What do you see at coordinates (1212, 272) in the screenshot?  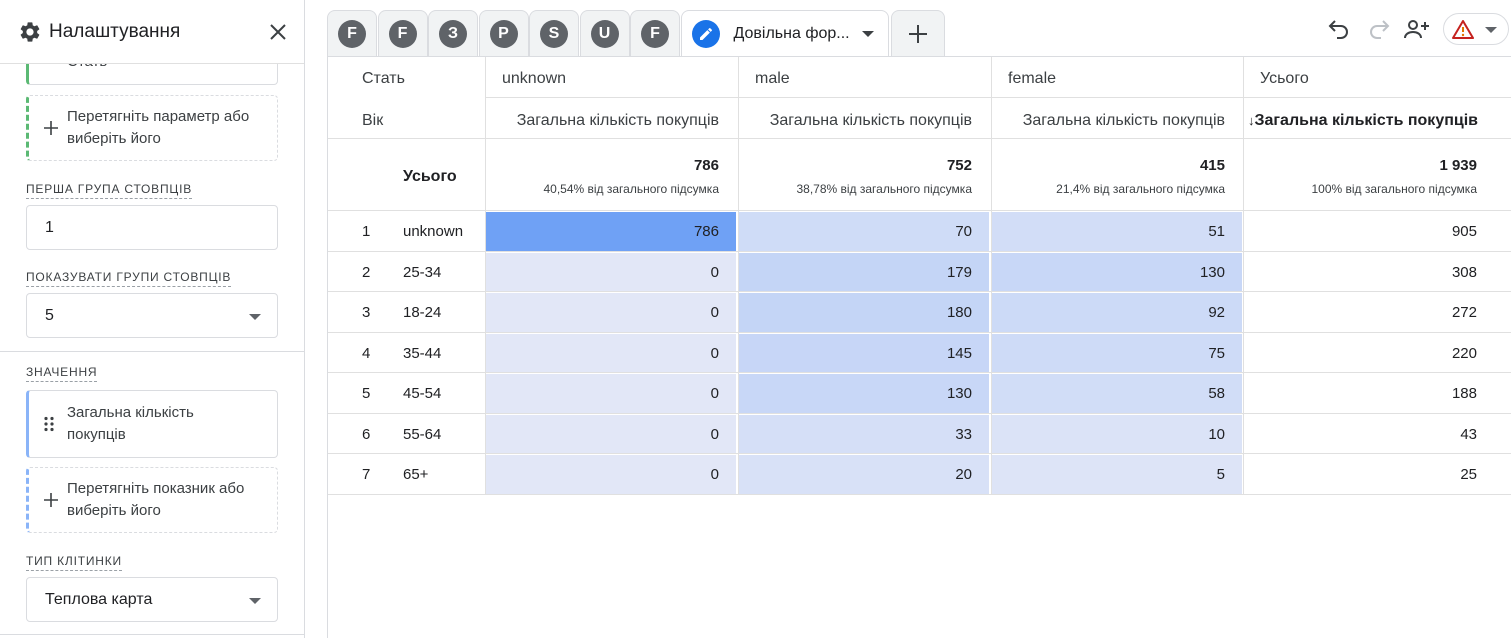 I see `table-cell-value: 130` at bounding box center [1212, 272].